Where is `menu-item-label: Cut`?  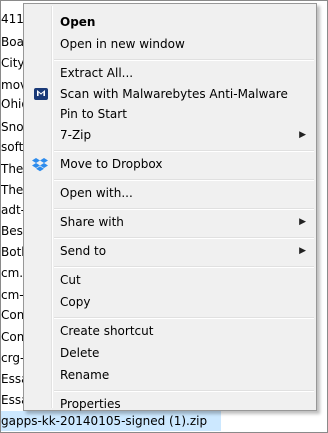 menu-item-label: Cut is located at coordinates (70, 280).